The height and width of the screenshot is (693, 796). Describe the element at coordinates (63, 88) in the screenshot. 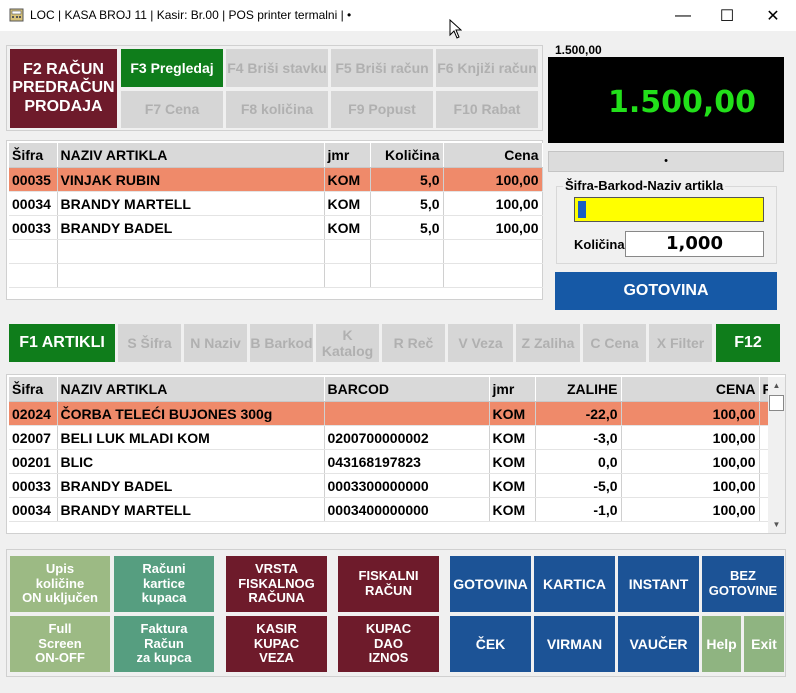

I see `f2-racun-button: F2 RAČUN PREDRAČUN PRODAJA` at that location.